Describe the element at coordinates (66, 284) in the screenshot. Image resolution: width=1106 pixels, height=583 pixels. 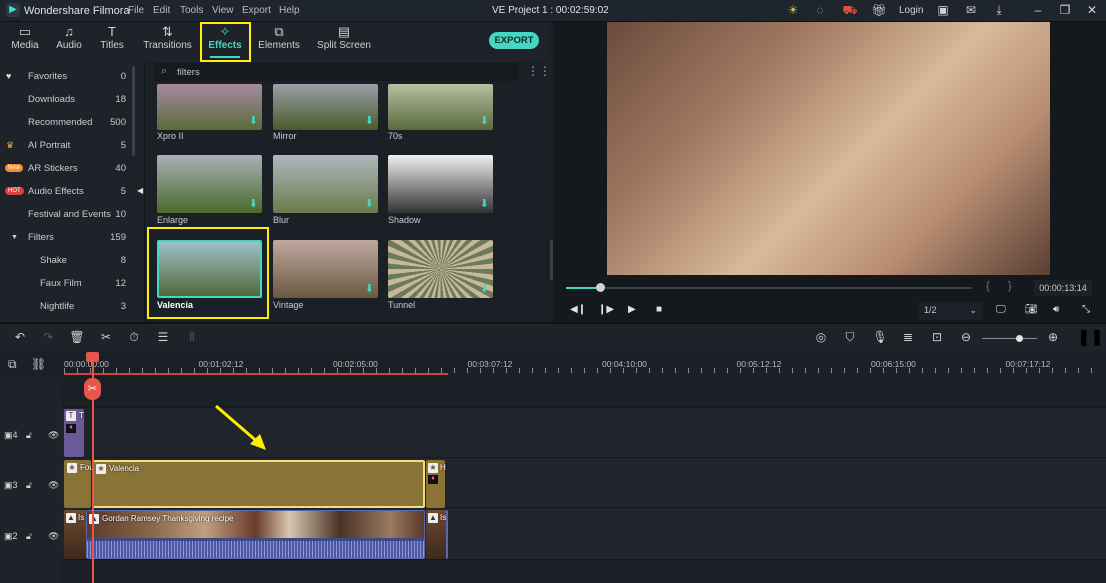
I see `sidebar-item-faux-film: Faux Film 12` at that location.